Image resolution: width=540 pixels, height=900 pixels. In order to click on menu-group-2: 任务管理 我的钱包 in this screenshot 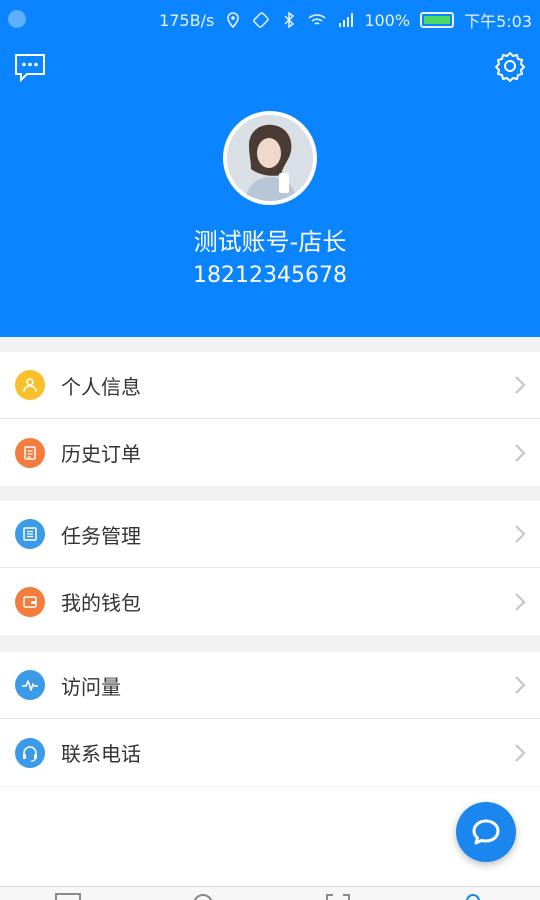, I will do `click(270, 568)`.